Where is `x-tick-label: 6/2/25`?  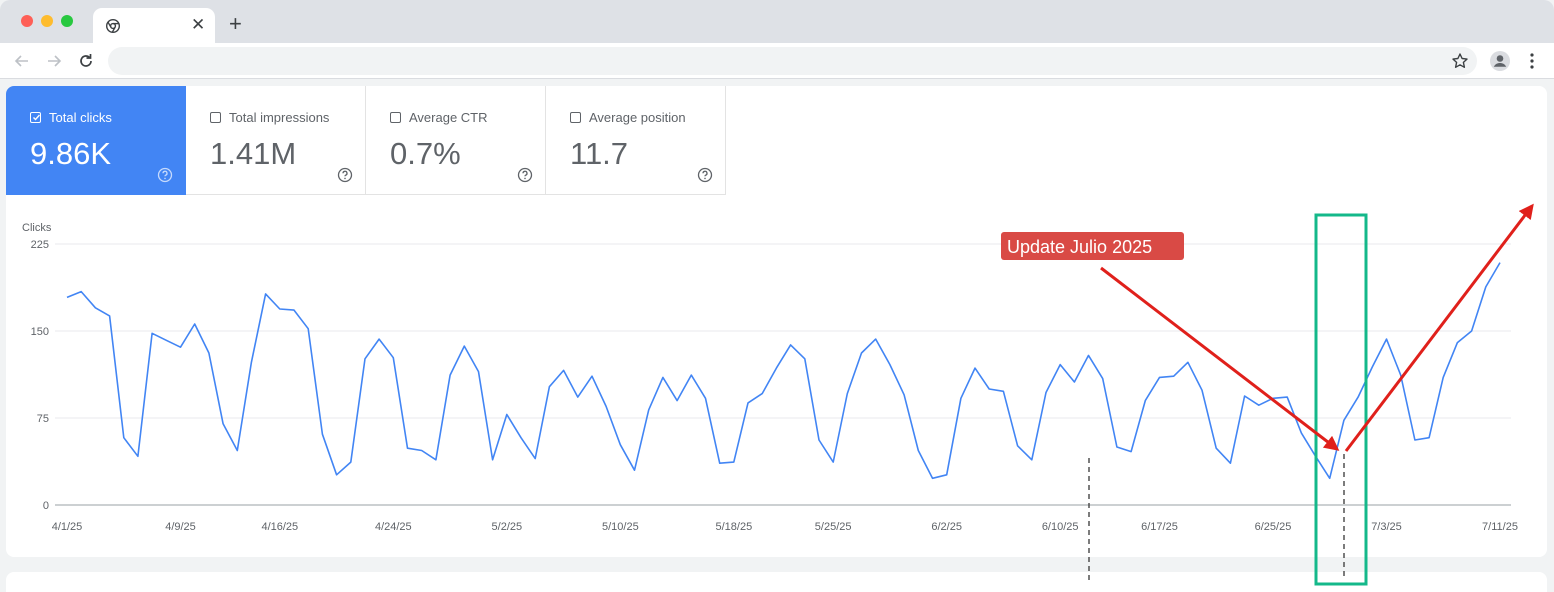 x-tick-label: 6/2/25 is located at coordinates (946, 527).